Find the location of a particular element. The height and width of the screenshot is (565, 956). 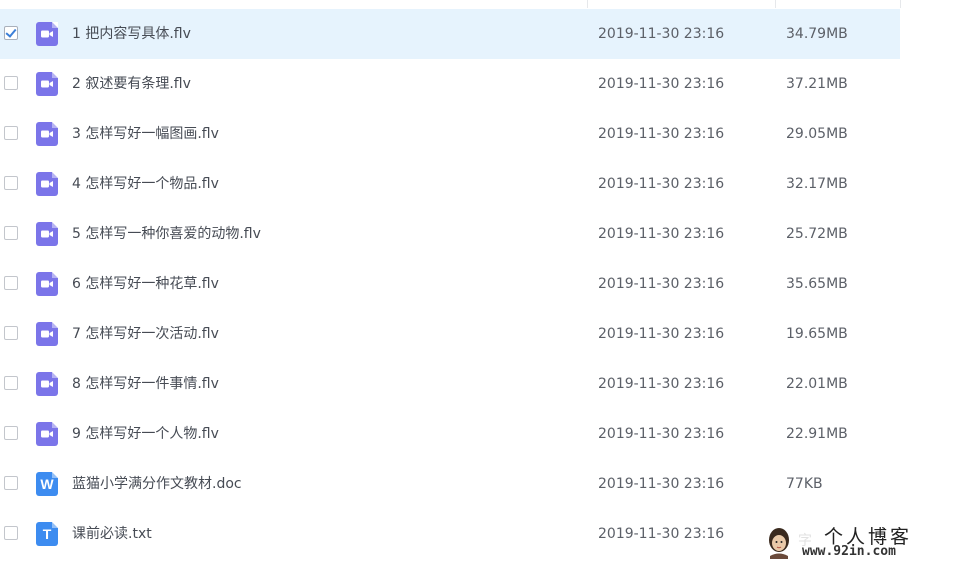

file-name: 1 把内容写具体.flv is located at coordinates (131, 34).